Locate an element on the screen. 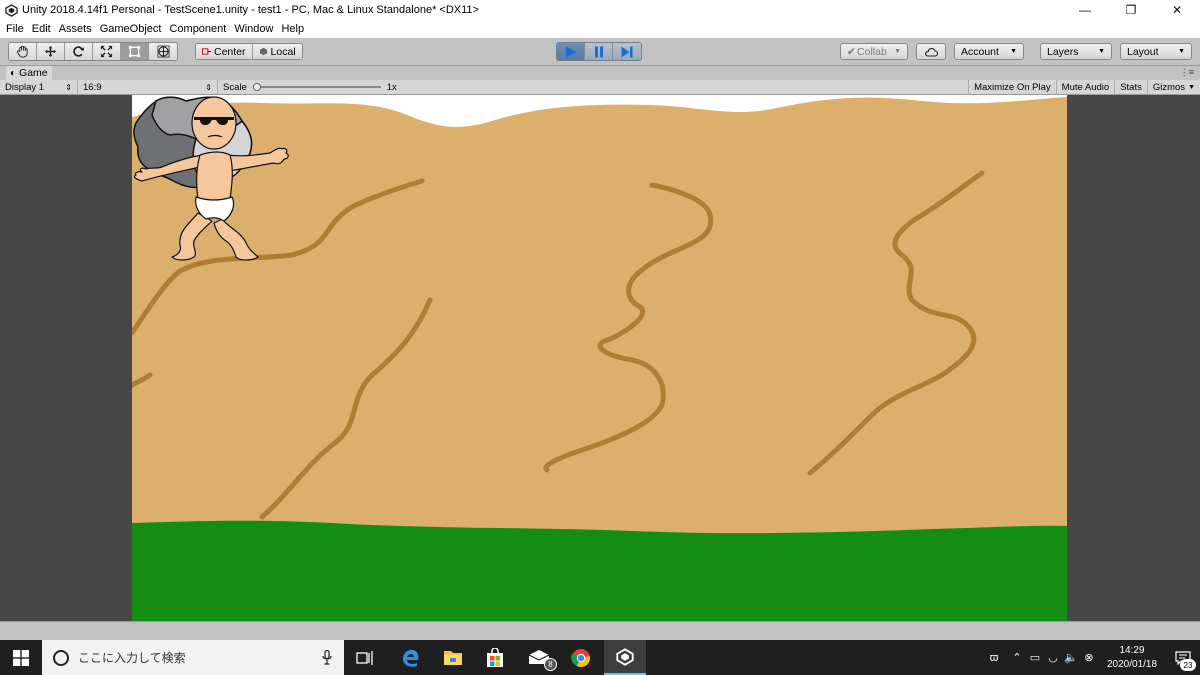  status-warning-button: ⊗ is located at coordinates (1089, 657).